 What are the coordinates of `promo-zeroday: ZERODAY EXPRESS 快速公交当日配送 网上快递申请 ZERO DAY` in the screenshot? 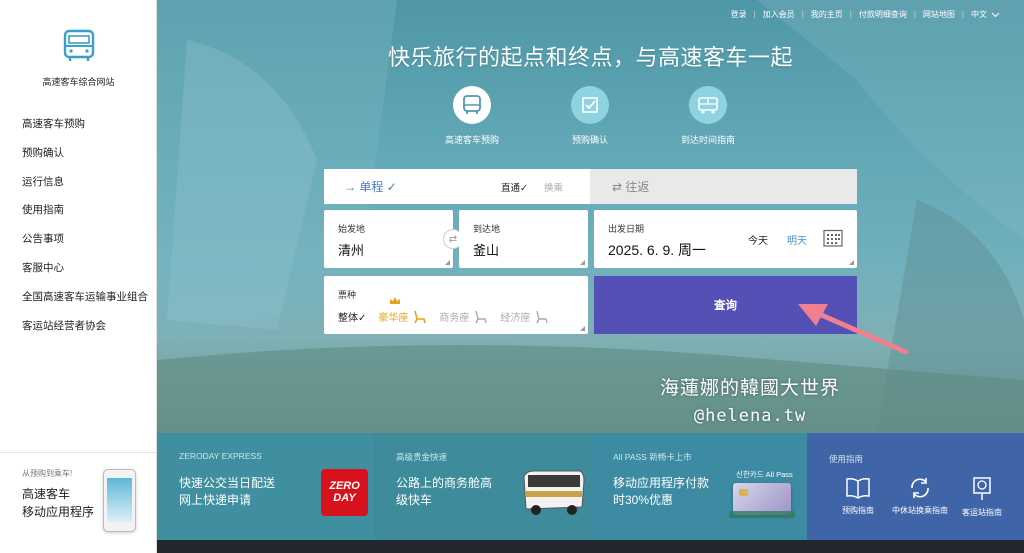 It's located at (265, 486).